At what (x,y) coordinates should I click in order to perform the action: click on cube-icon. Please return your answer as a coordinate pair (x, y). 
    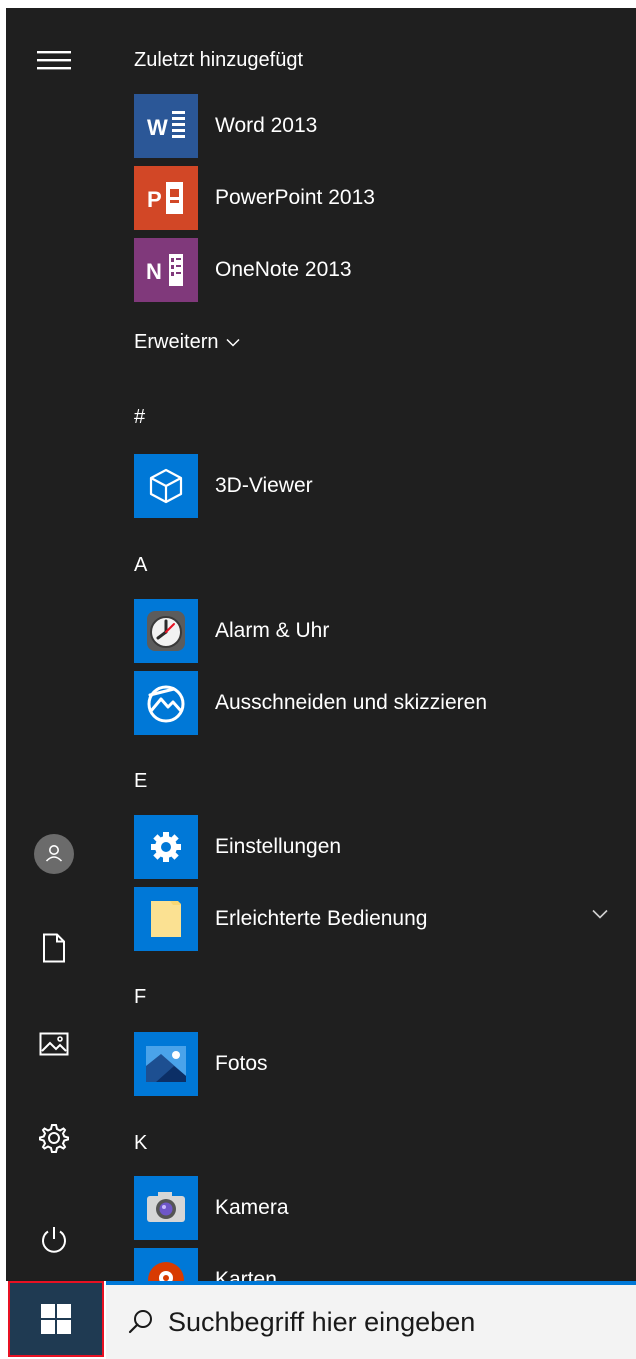
    Looking at the image, I should click on (166, 486).